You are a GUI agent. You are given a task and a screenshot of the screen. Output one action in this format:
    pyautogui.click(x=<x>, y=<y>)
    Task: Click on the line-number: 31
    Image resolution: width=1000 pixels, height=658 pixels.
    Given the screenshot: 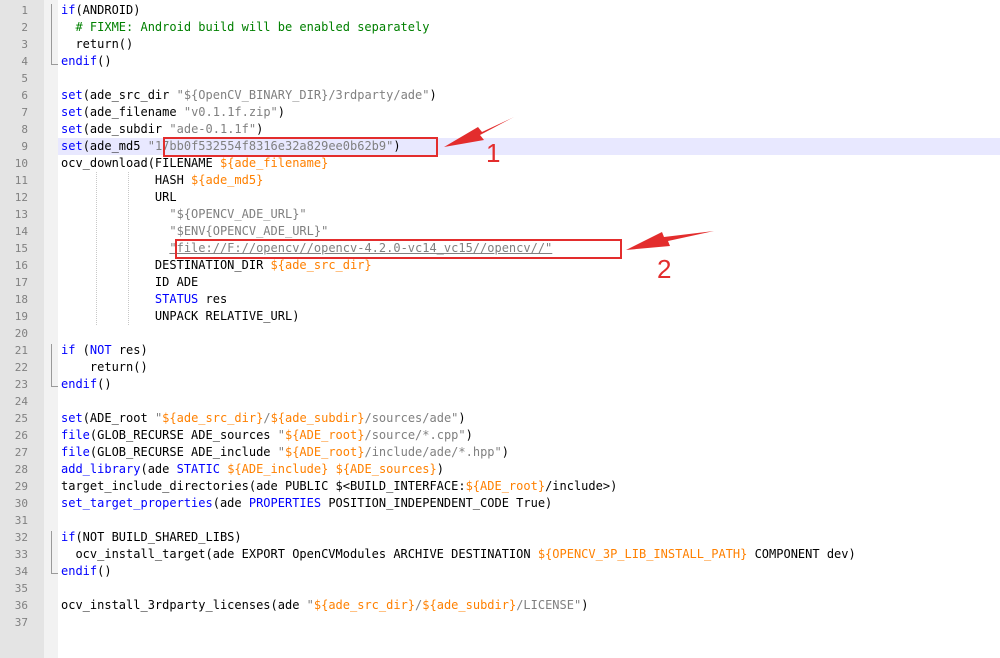 What is the action you would take?
    pyautogui.click(x=21, y=520)
    